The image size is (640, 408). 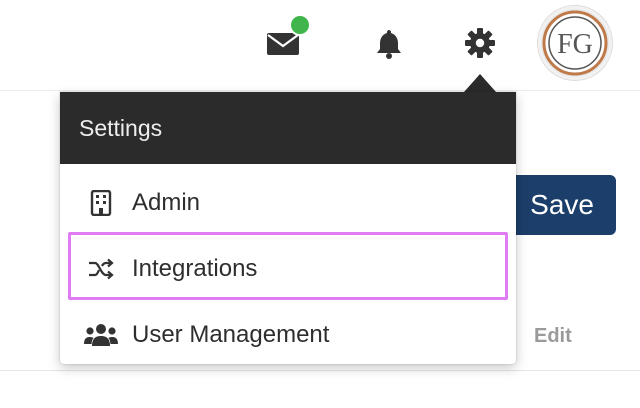 What do you see at coordinates (288, 203) in the screenshot?
I see `menu-item-admin: Admin` at bounding box center [288, 203].